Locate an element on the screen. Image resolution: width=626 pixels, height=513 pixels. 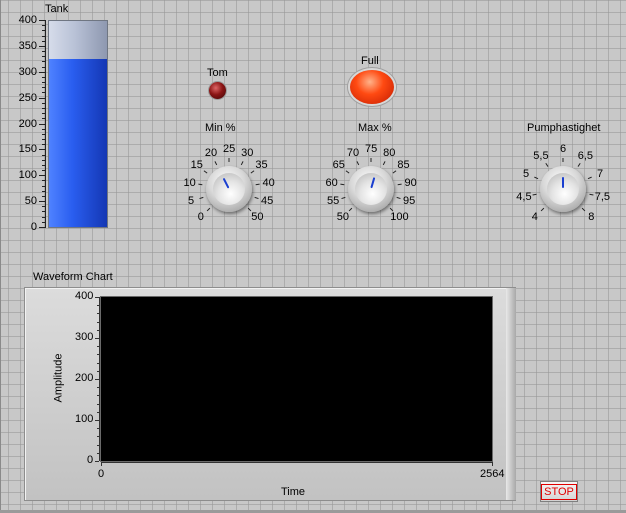
pump-knob-tick-label: 6,5 is located at coordinates (585, 155).